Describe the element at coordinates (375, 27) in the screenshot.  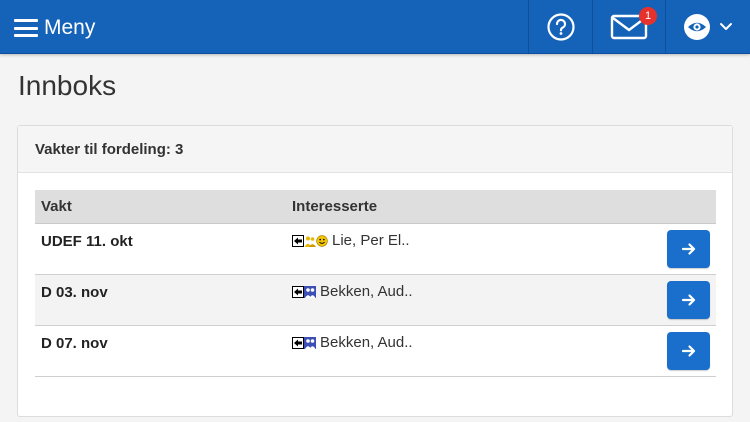
I see `top-navigation-bar: Meny 1` at that location.